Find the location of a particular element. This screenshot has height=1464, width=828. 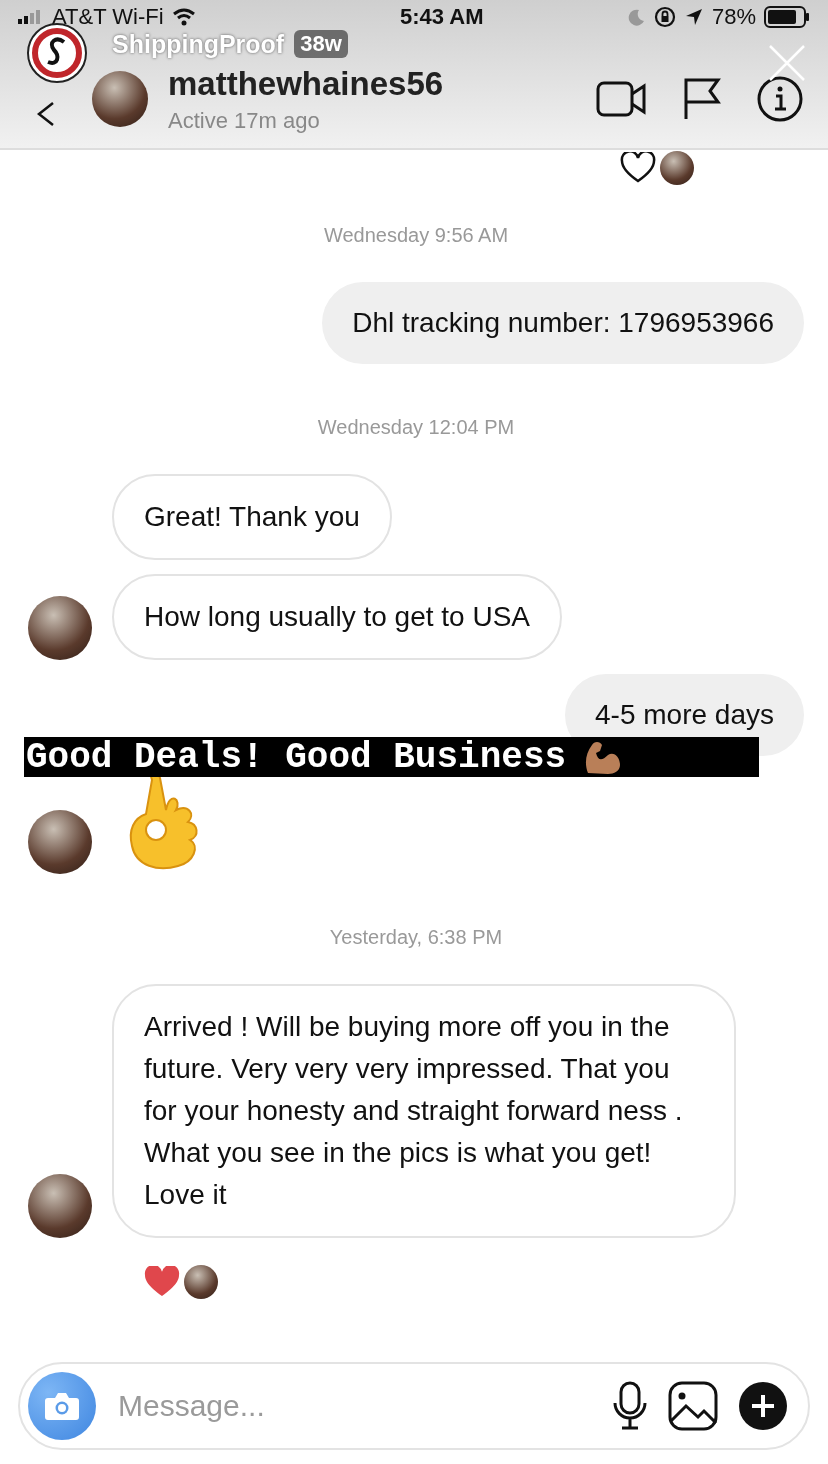

story-age: 38w is located at coordinates (321, 44).